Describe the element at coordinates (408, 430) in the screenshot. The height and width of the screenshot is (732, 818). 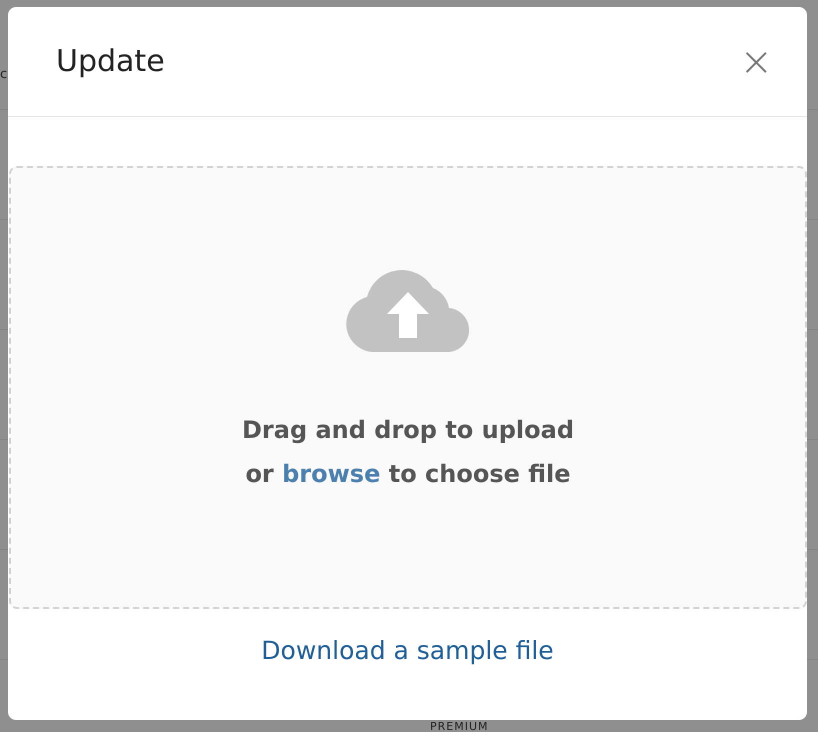
I see `dropzone-instruction: Drag and drop to upload` at that location.